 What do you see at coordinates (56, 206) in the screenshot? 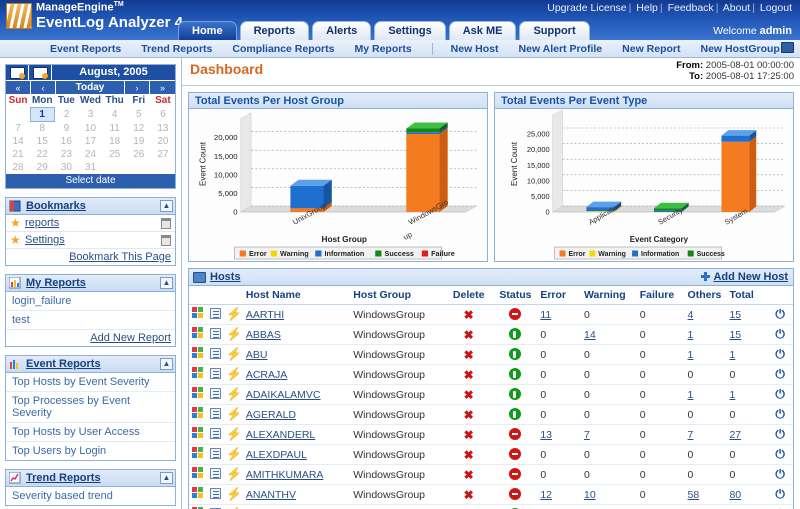
I see `panel-title: Bookmarks` at bounding box center [56, 206].